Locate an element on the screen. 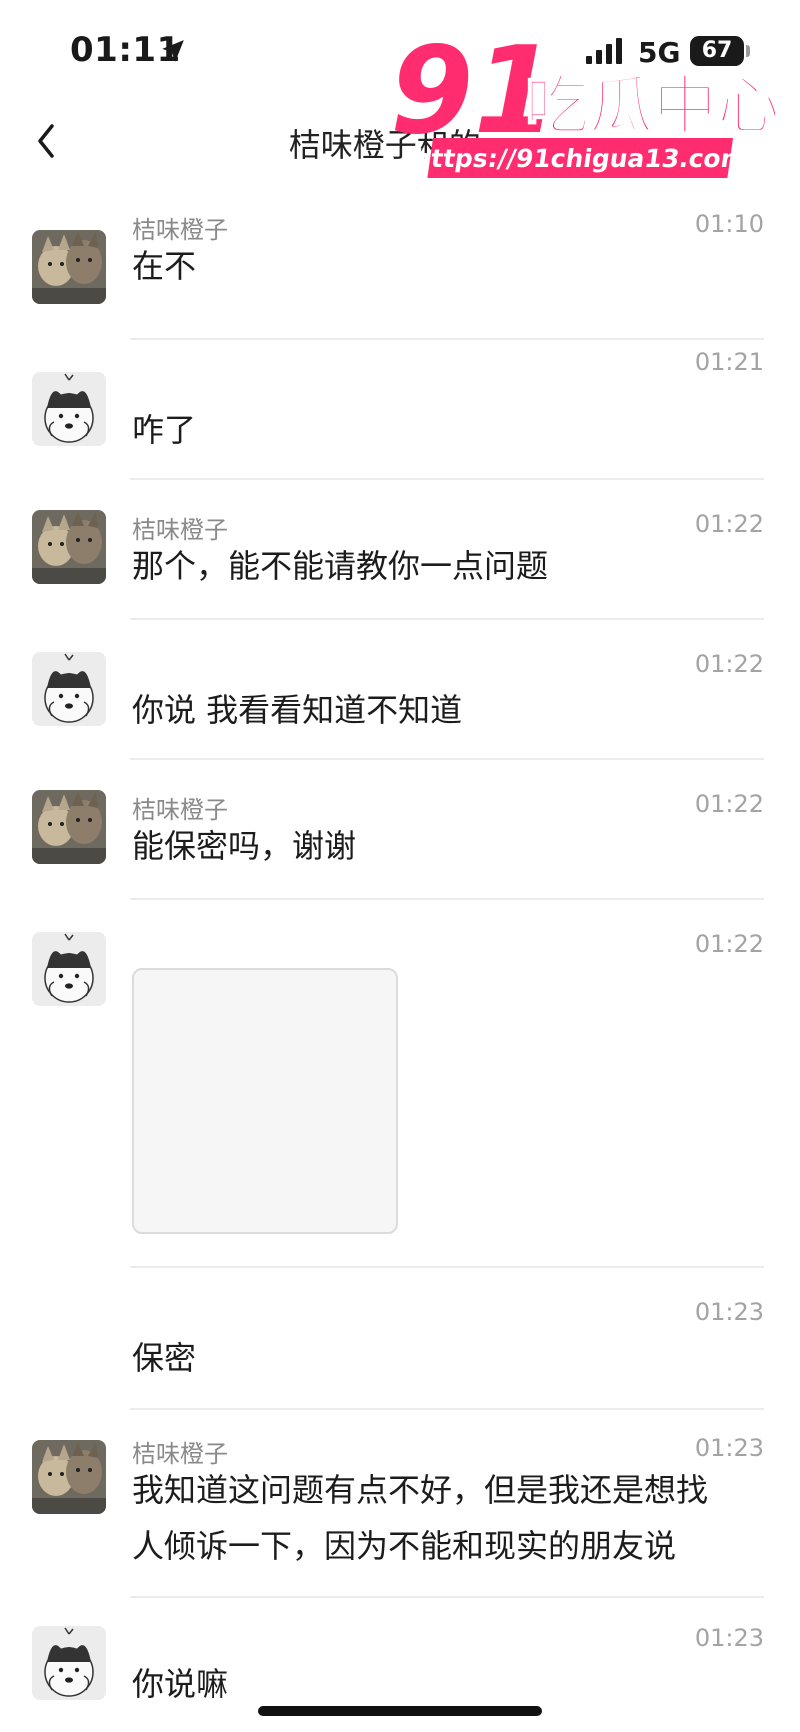  message-text: 你说嘛 is located at coordinates (180, 1684).